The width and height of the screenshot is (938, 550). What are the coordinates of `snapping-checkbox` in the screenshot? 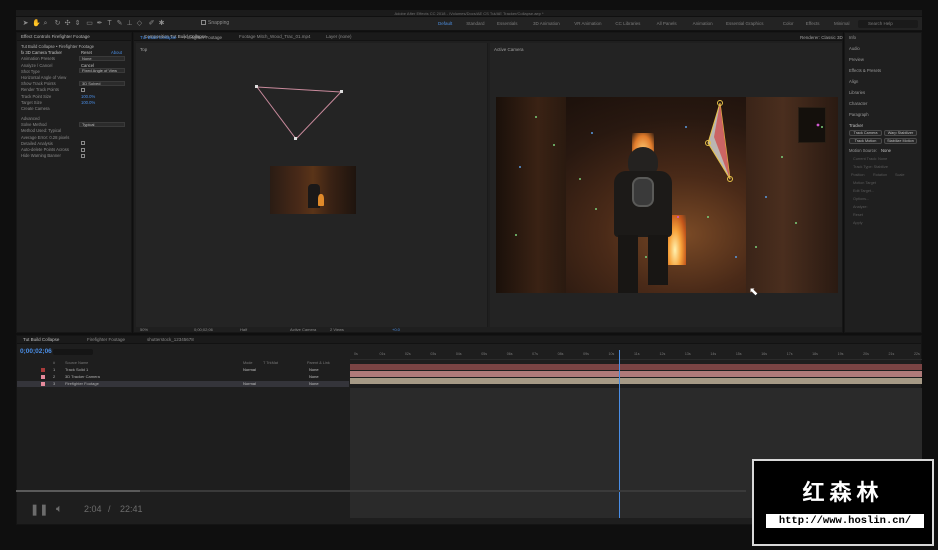 It's located at (203, 23).